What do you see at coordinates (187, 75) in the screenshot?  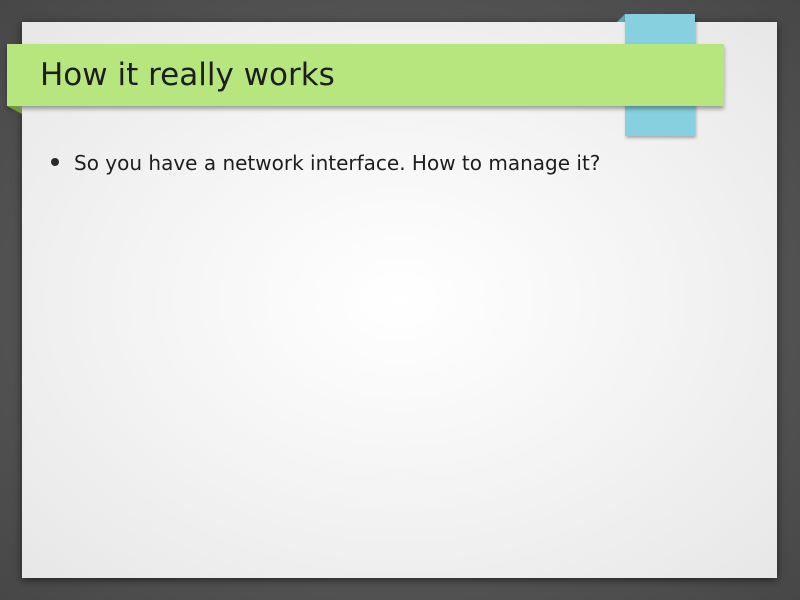 I see `slide-title: How it really works` at bounding box center [187, 75].